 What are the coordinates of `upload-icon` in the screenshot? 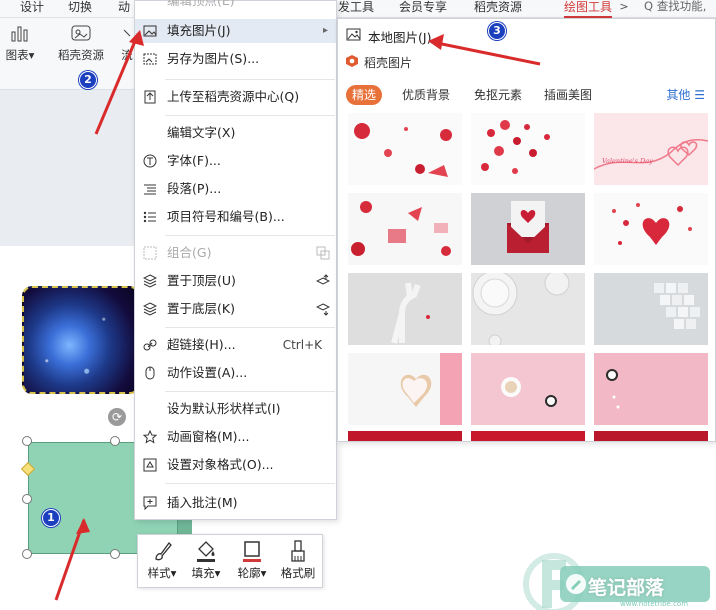 It's located at (150, 97).